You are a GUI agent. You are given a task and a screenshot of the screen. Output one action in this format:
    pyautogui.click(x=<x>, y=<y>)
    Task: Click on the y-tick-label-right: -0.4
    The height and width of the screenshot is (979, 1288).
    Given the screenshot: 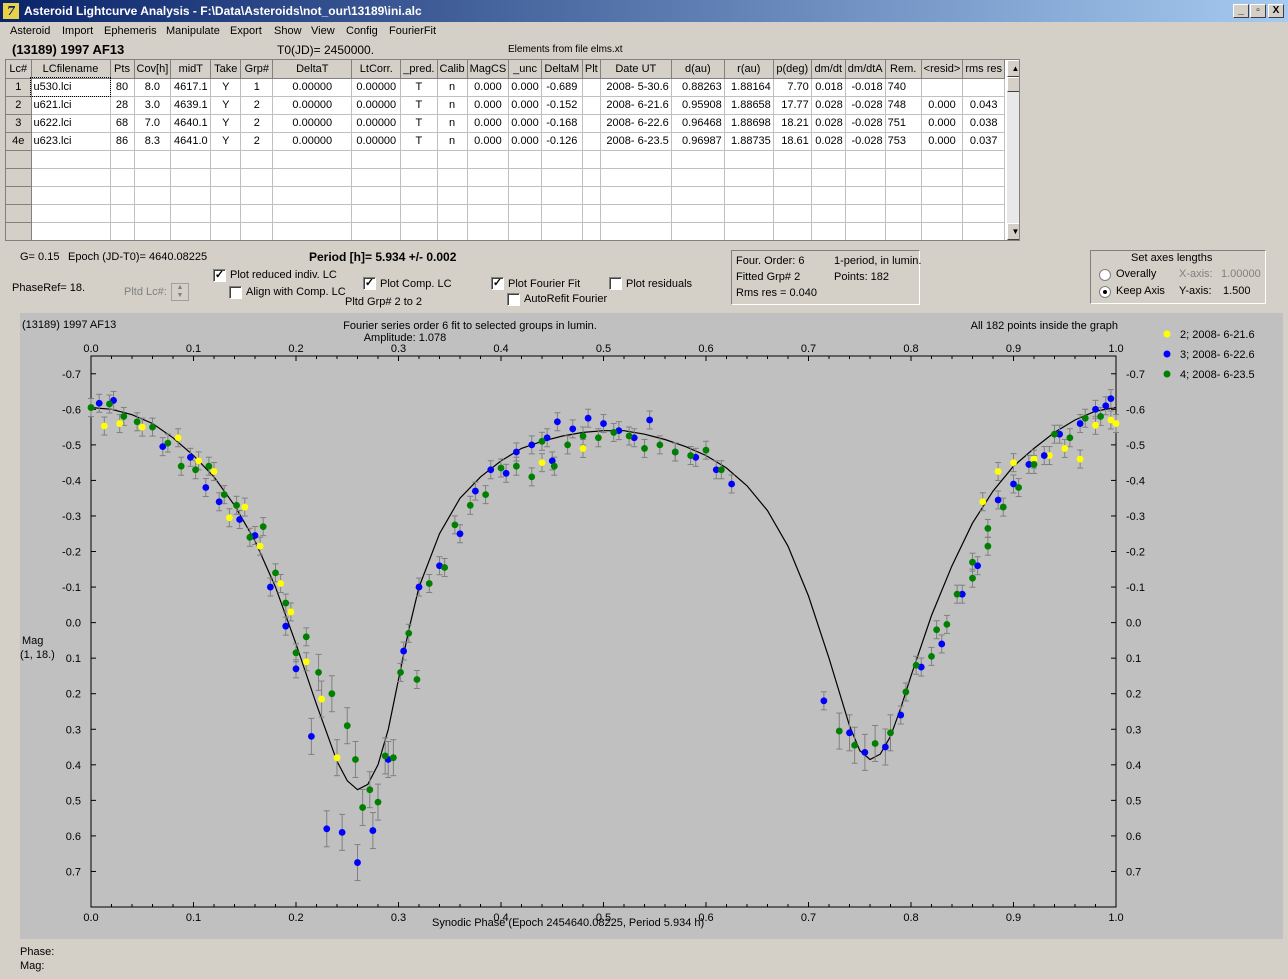 What is the action you would take?
    pyautogui.click(x=1135, y=481)
    